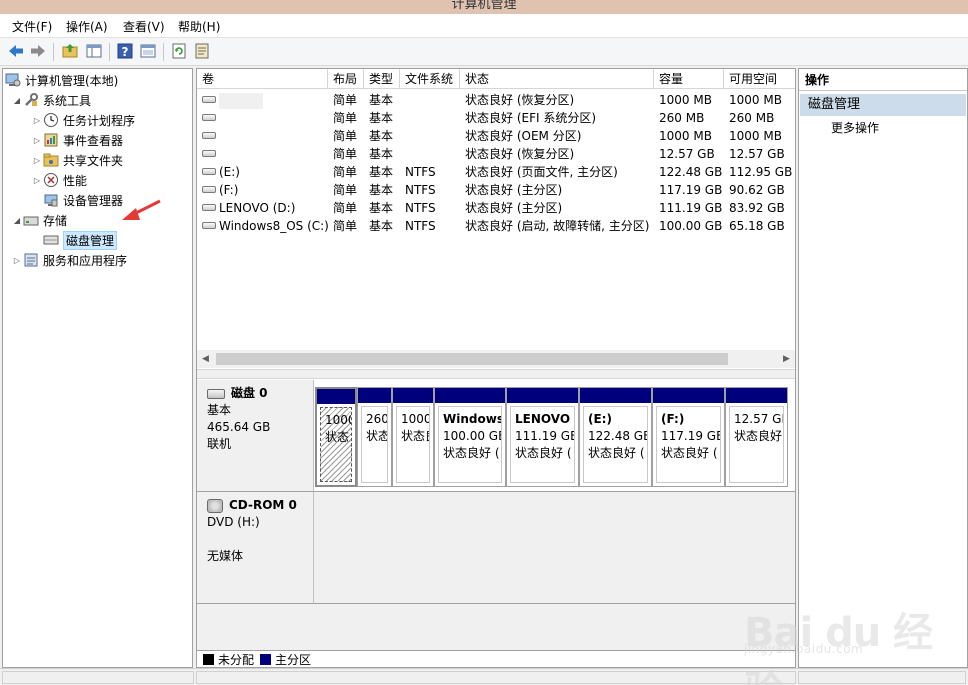  What do you see at coordinates (199, 26) in the screenshot?
I see `menu-help: 帮助(H)` at bounding box center [199, 26].